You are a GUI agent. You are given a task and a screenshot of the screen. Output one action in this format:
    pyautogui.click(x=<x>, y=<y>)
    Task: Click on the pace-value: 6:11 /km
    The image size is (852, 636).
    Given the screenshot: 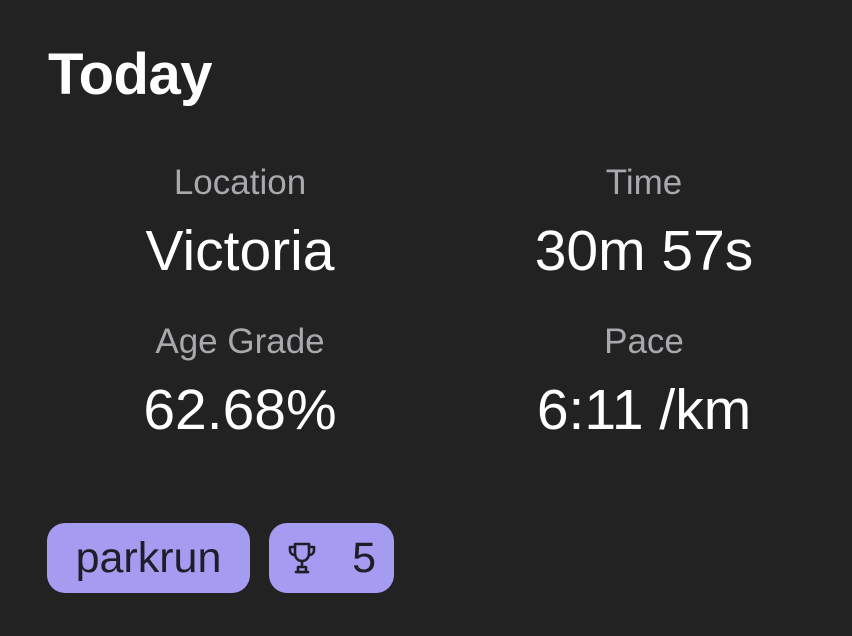 What is the action you would take?
    pyautogui.click(x=644, y=410)
    